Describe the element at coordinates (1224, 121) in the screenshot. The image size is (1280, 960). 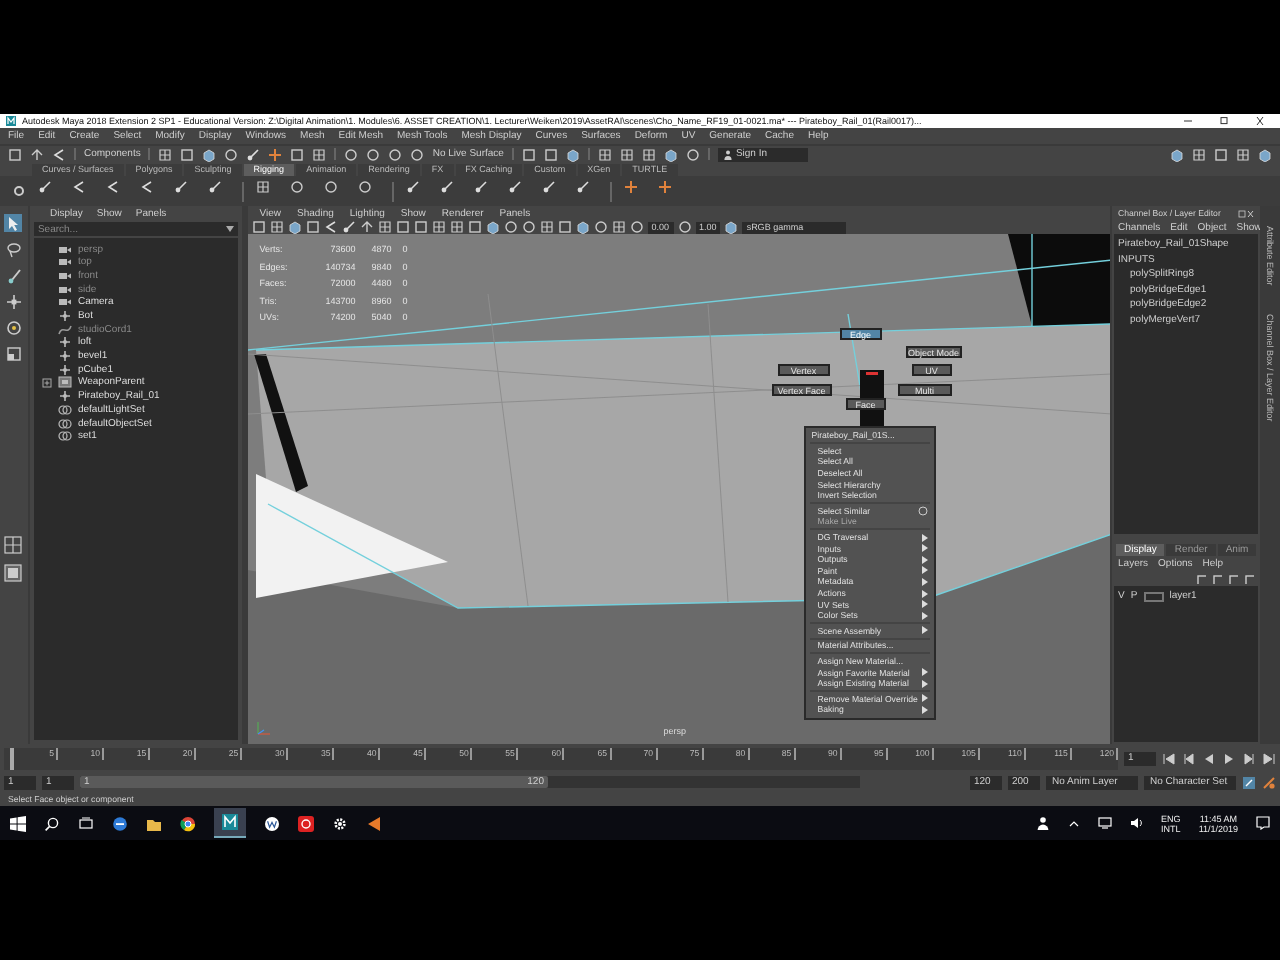
I see `restore-icon` at that location.